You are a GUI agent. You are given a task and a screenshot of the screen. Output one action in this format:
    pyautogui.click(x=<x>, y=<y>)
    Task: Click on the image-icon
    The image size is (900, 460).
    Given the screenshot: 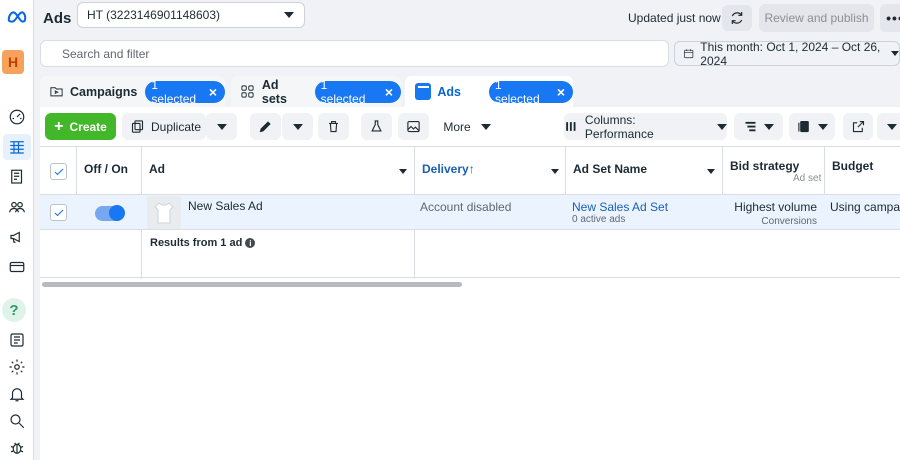 What is the action you would take?
    pyautogui.click(x=413, y=126)
    